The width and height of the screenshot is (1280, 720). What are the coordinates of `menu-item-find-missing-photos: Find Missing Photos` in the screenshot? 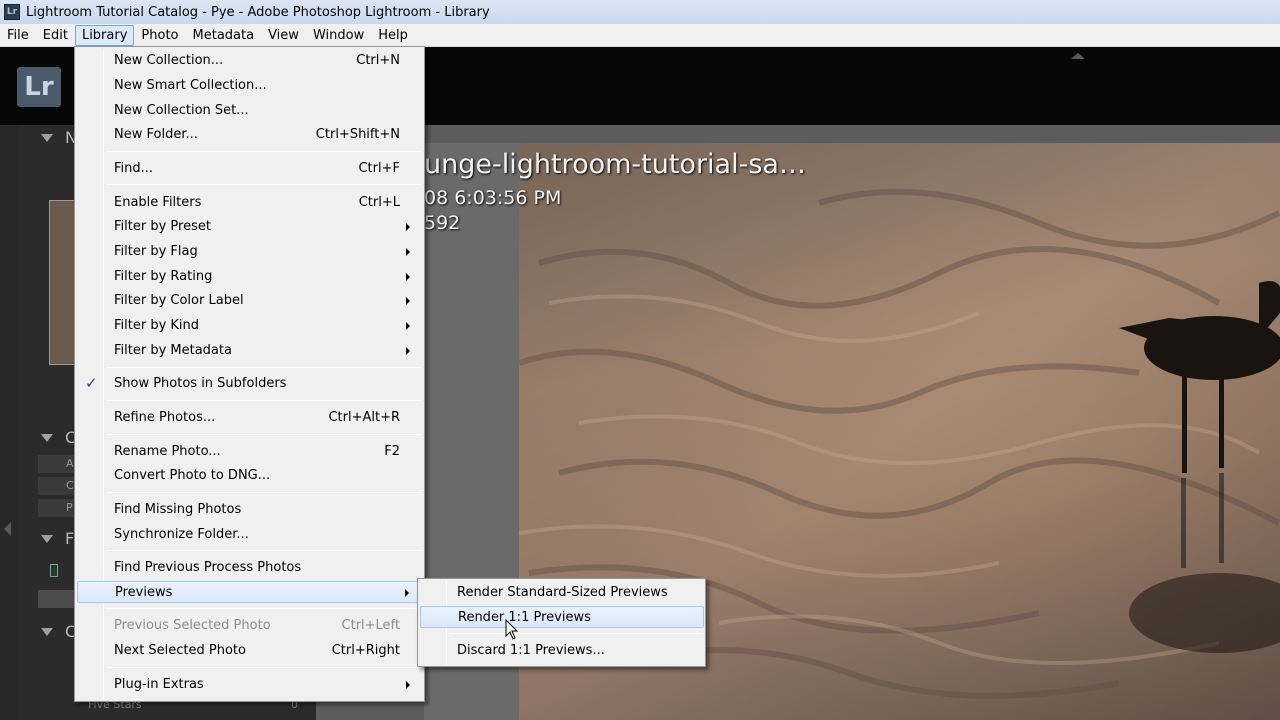 It's located at (249, 510).